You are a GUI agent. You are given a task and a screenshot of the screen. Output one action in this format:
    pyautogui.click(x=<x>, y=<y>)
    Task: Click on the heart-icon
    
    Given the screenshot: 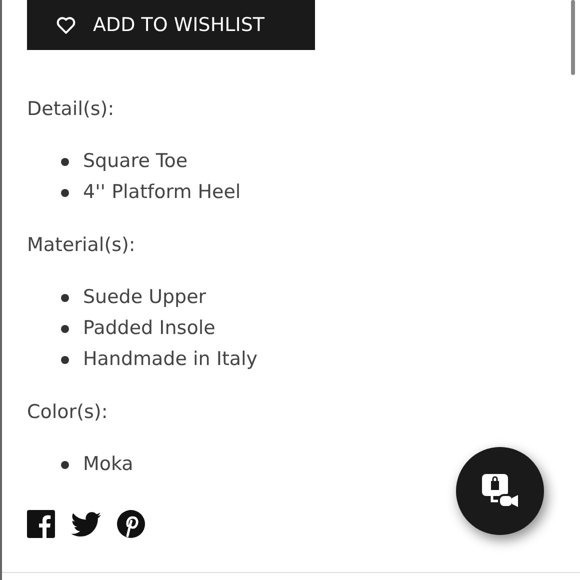 What is the action you would take?
    pyautogui.click(x=66, y=25)
    